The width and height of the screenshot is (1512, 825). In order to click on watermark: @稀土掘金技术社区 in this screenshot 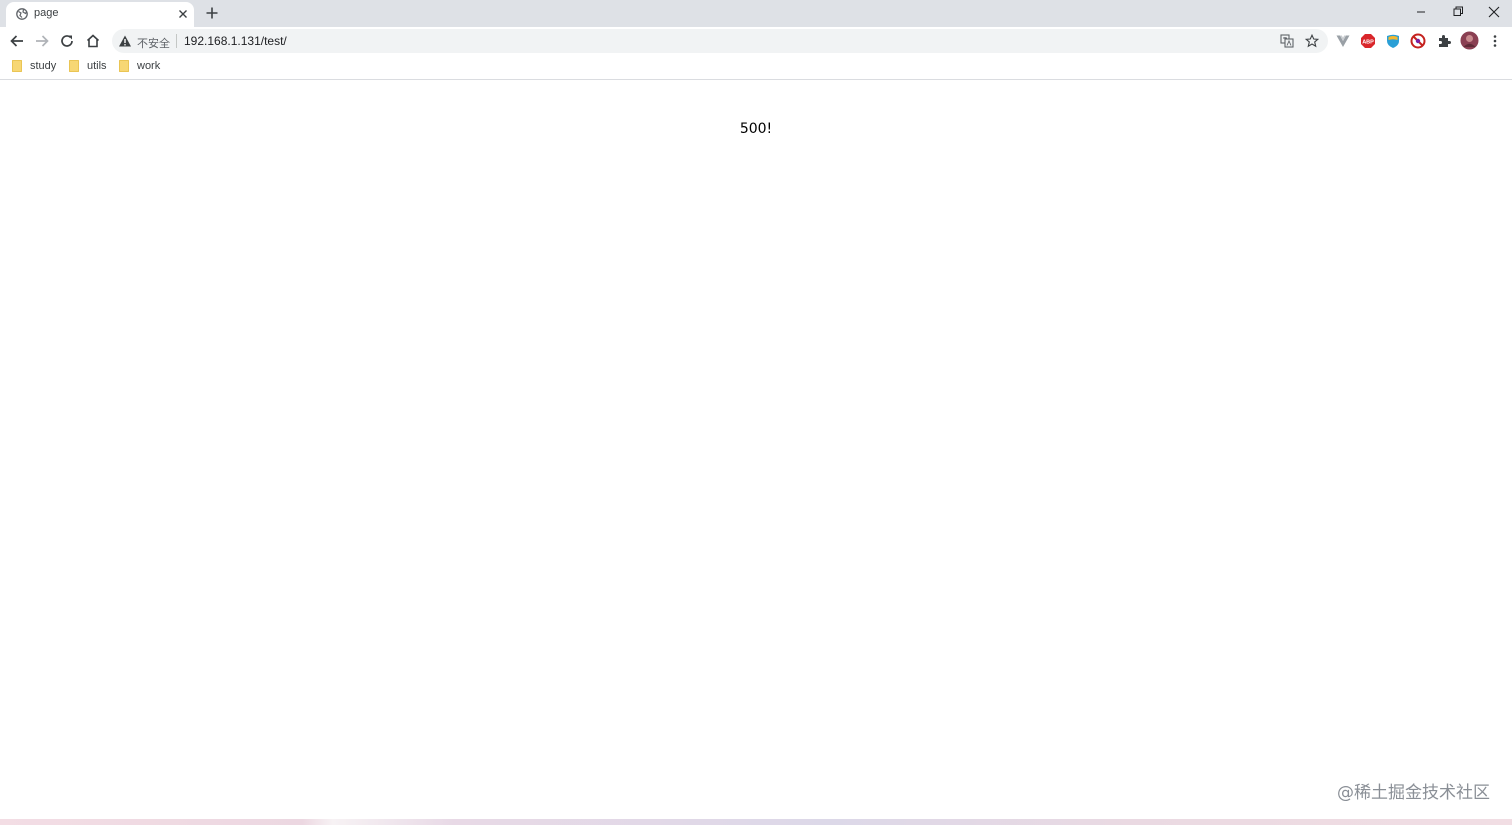, I will do `click(1413, 793)`.